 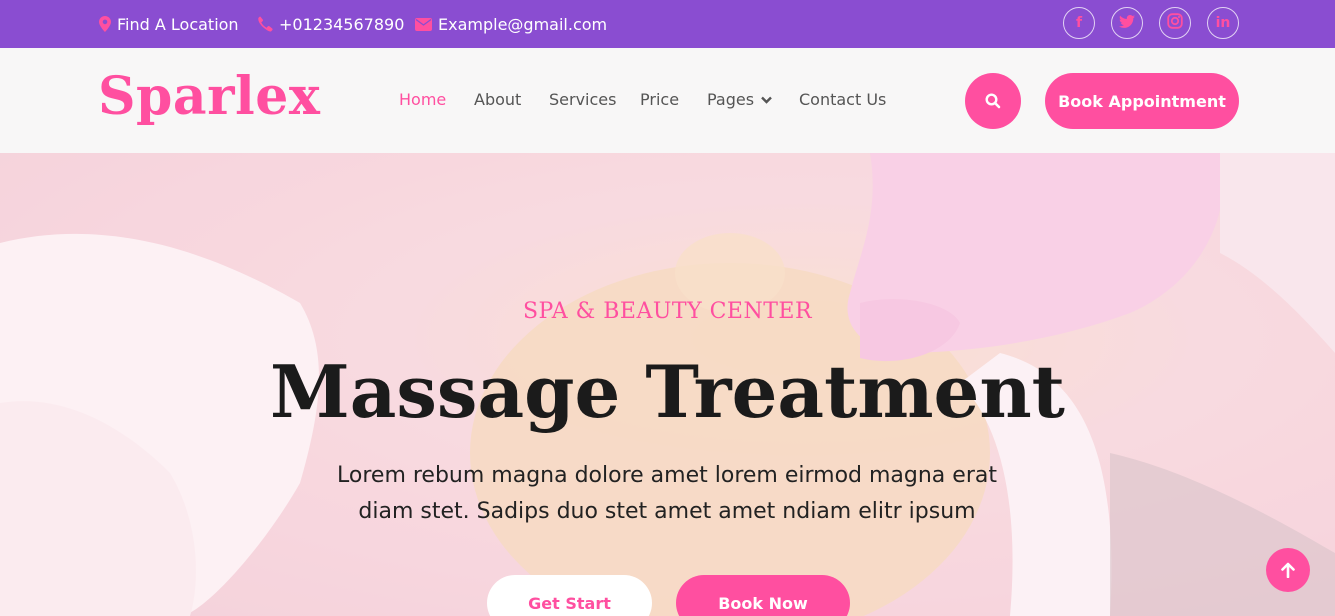 What do you see at coordinates (766, 100) in the screenshot?
I see `chevron-down-icon` at bounding box center [766, 100].